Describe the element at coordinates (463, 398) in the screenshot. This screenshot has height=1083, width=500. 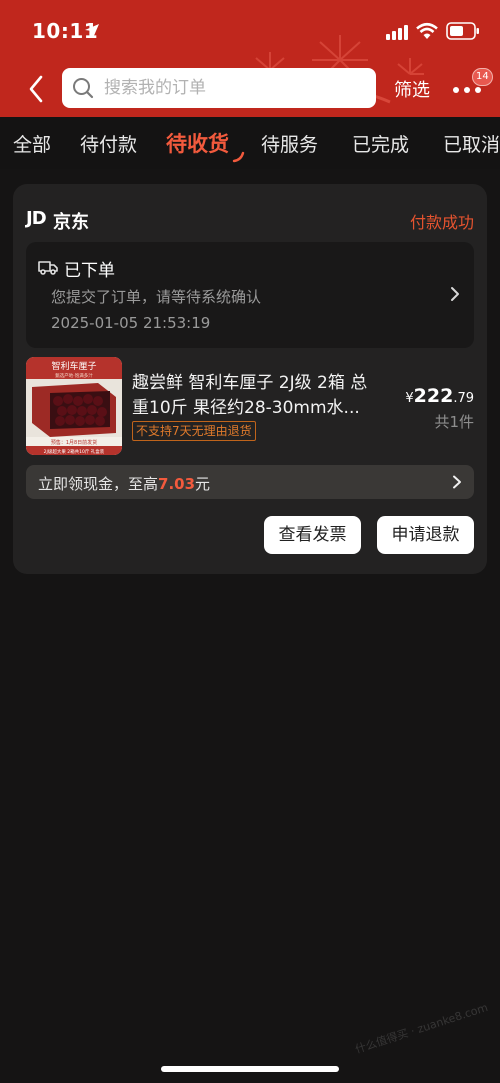
I see `price-decimal: .79` at that location.